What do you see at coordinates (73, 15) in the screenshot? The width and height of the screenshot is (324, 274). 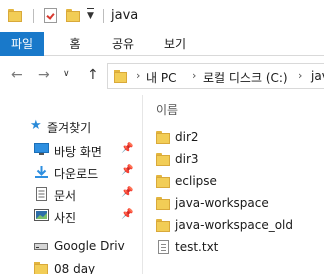 I see `new-folder-icon` at bounding box center [73, 15].